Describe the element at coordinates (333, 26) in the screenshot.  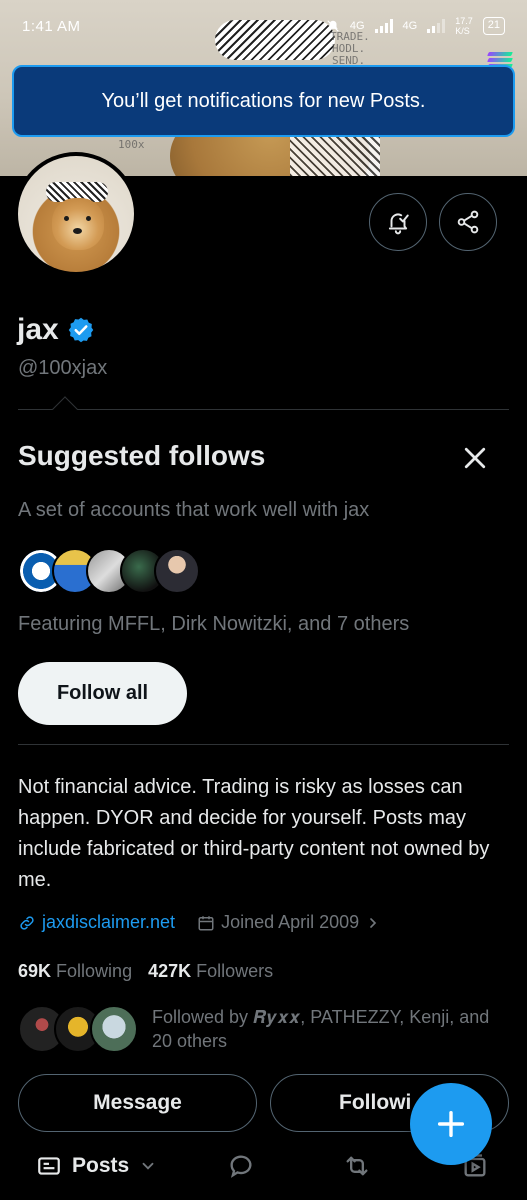
I see `mute-icon` at that location.